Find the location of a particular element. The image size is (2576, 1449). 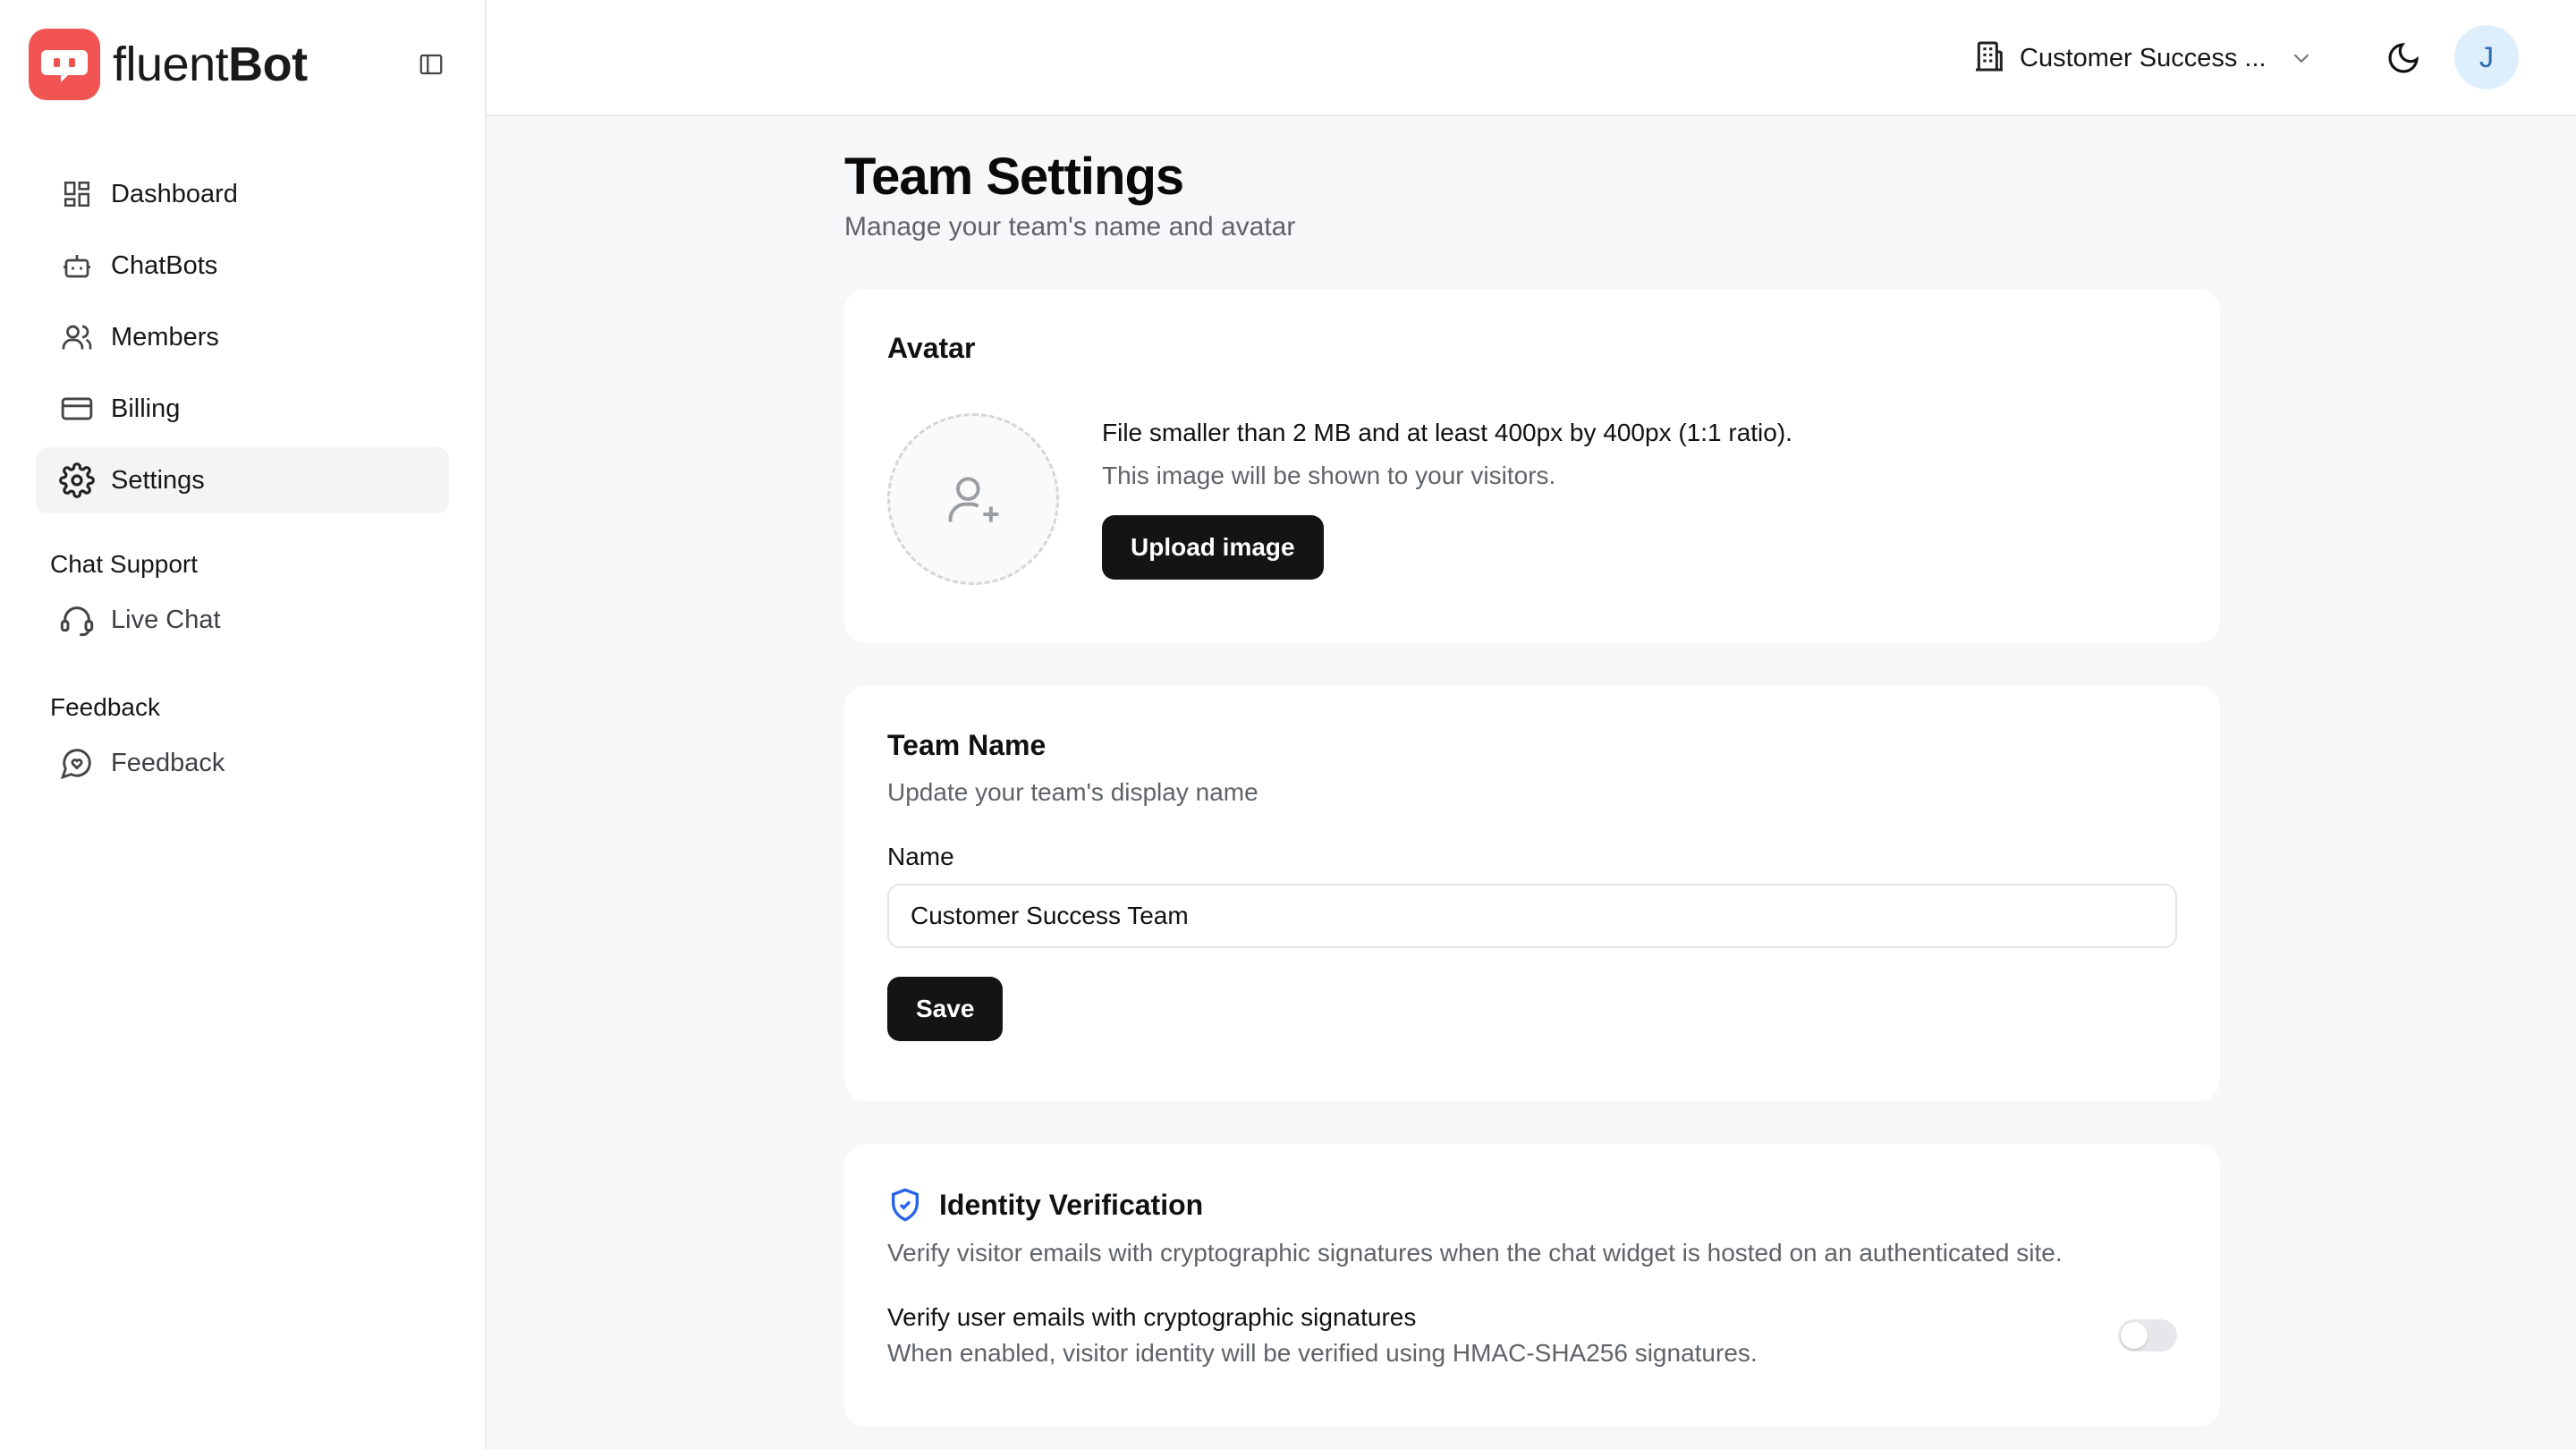

sidebar-collapse-button is located at coordinates (431, 64).